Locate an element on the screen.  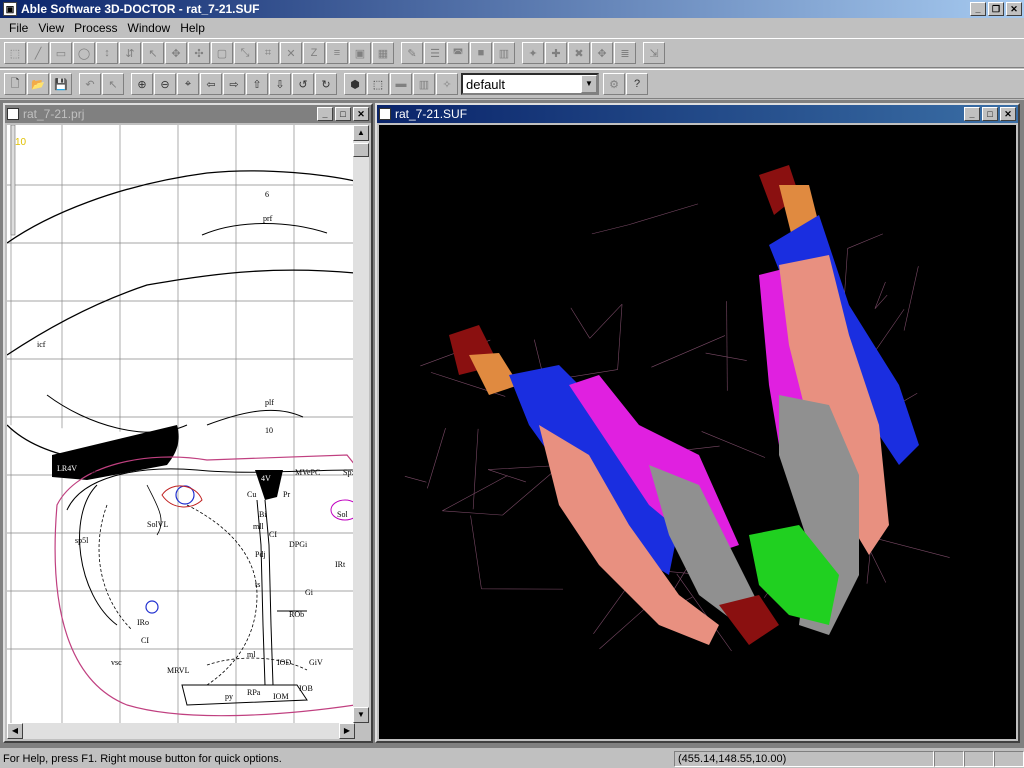
point-select-icon: ✦ is located at coordinates (533, 53).